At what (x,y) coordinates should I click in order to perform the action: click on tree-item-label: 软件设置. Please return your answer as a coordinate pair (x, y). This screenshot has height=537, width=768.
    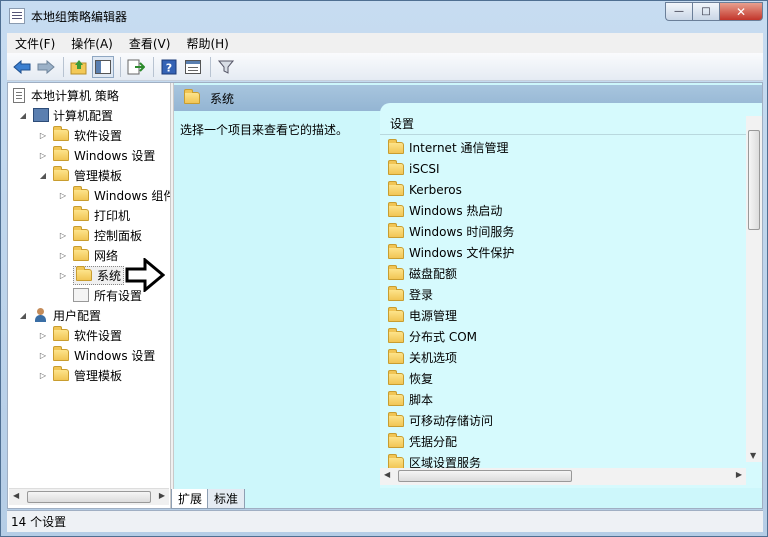
    Looking at the image, I should click on (98, 335).